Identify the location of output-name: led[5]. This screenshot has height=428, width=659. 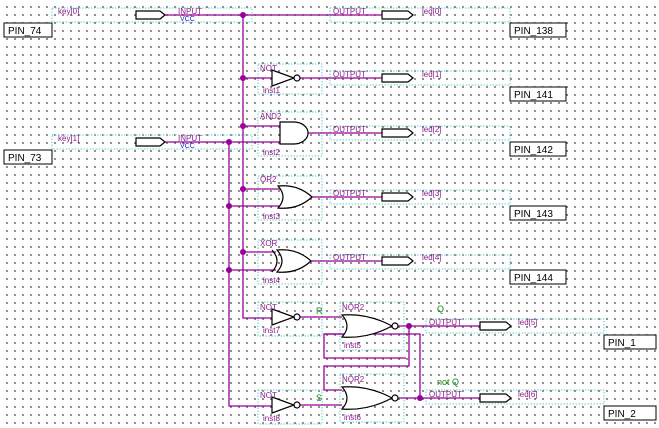
(528, 322).